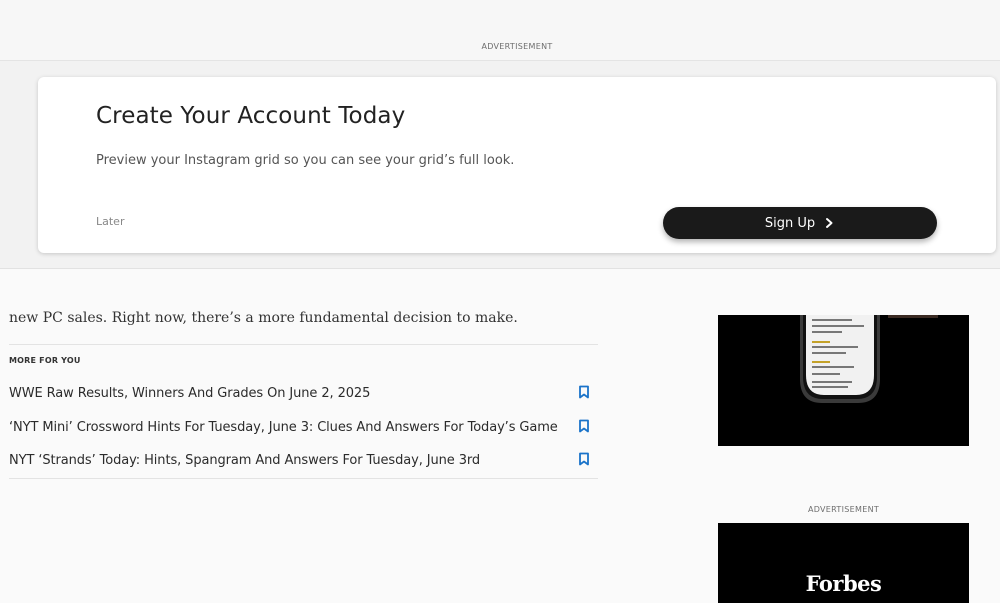  What do you see at coordinates (829, 223) in the screenshot?
I see `chevron-right-icon` at bounding box center [829, 223].